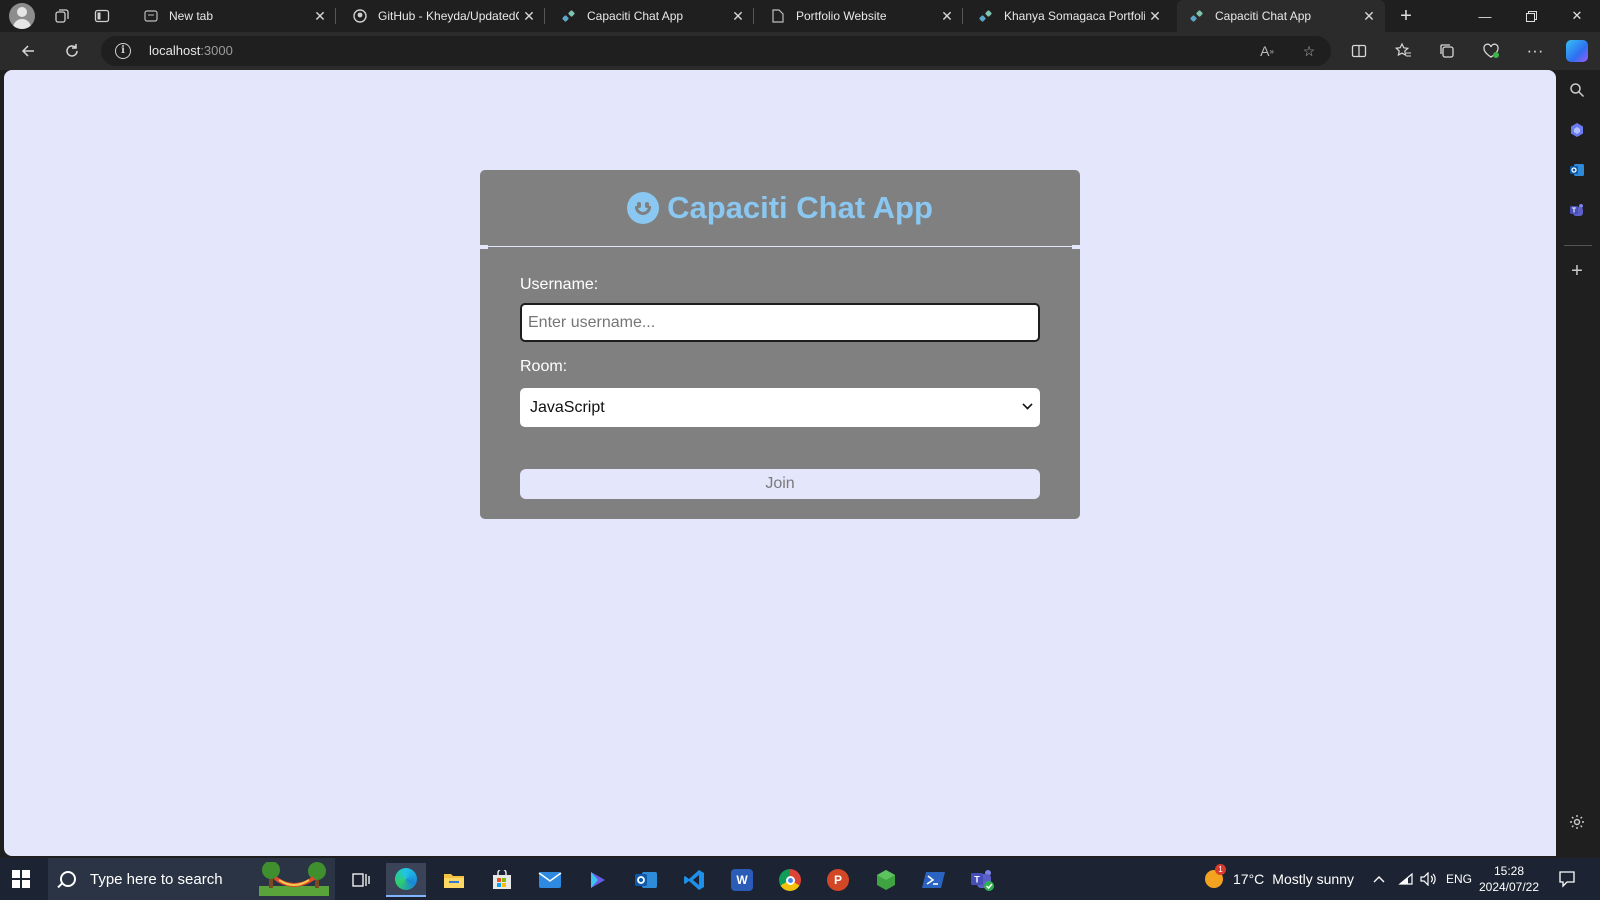 The image size is (1600, 900). Describe the element at coordinates (1577, 822) in the screenshot. I see `sidebar-settings-gear-icon` at that location.